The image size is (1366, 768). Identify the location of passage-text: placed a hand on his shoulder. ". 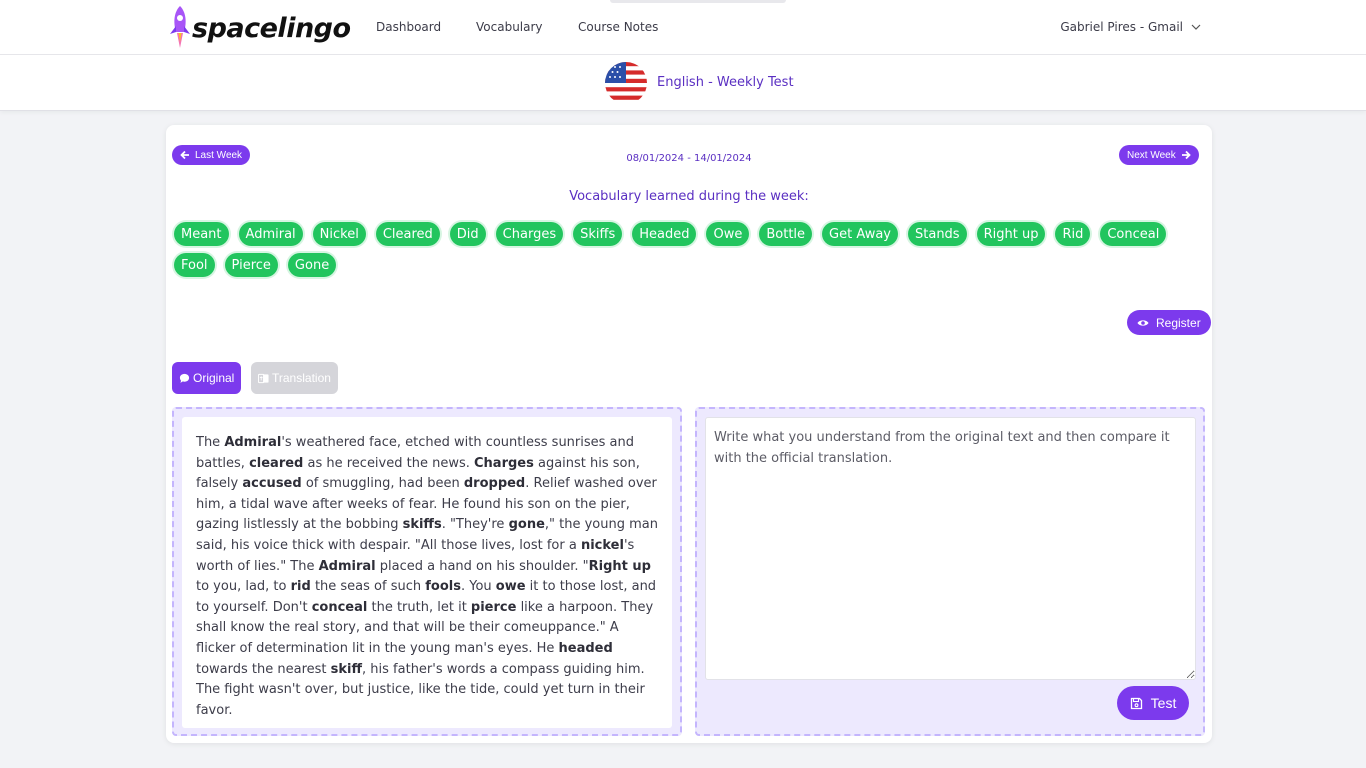
(482, 566).